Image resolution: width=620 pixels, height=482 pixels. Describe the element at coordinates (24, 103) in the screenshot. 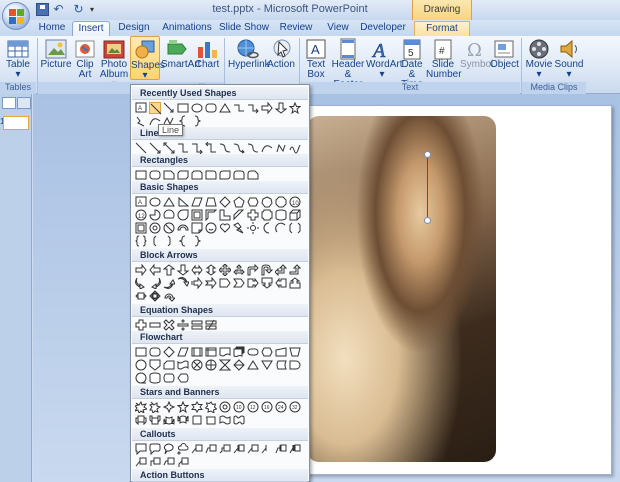

I see `outline-tab` at that location.